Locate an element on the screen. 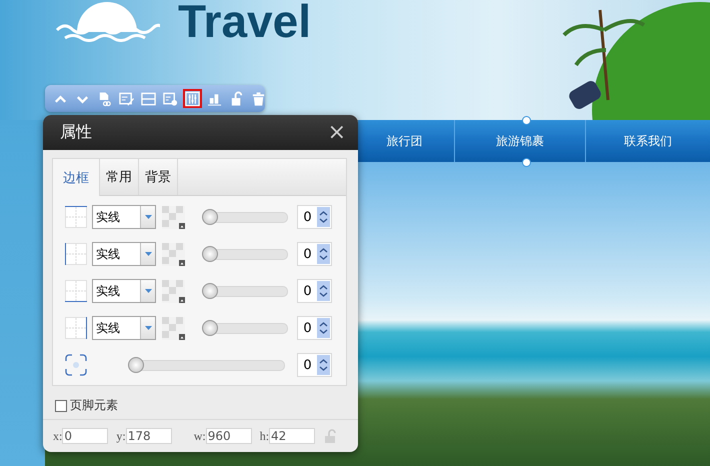 The image size is (710, 466). rows-icon is located at coordinates (148, 98).